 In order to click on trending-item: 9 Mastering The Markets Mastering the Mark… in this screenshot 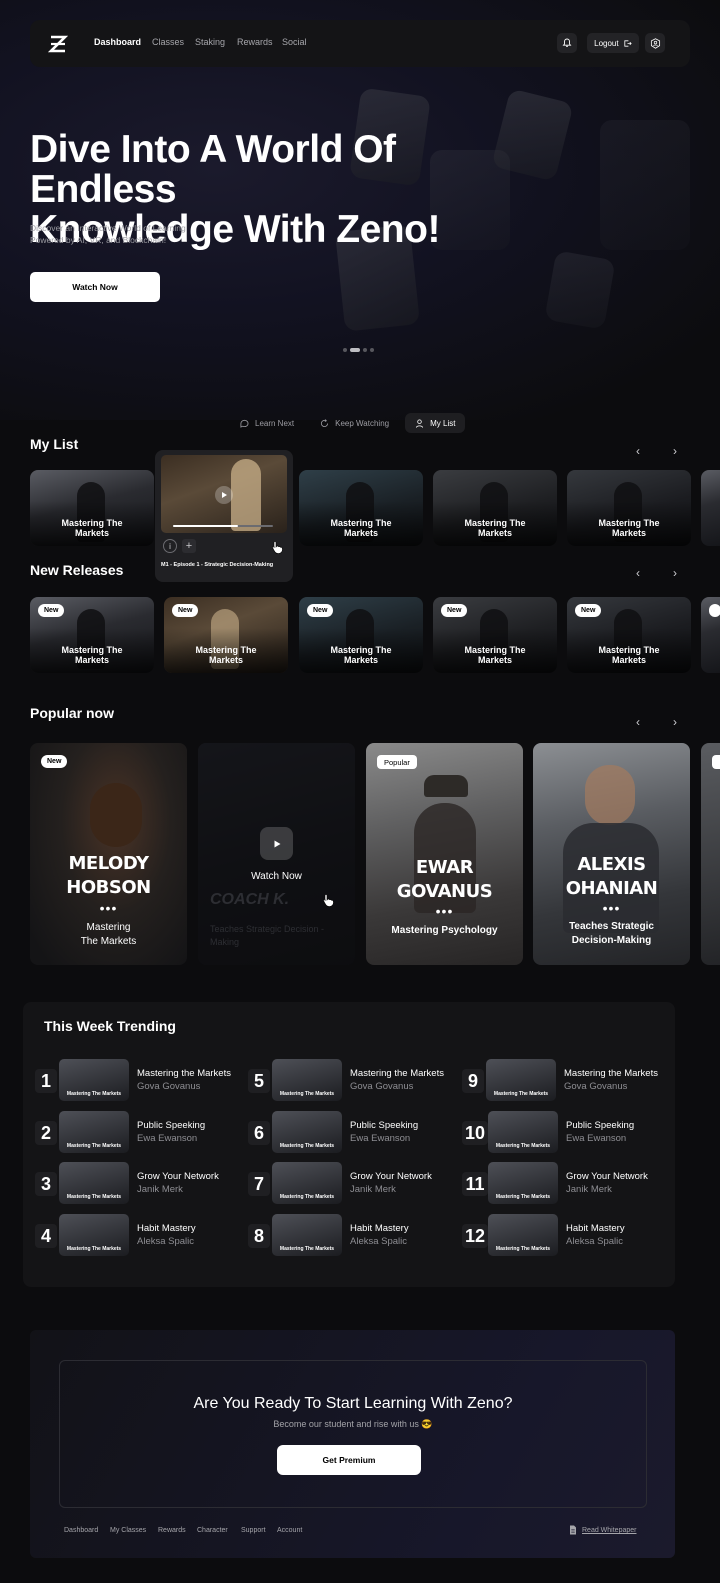, I will do `click(568, 1081)`.